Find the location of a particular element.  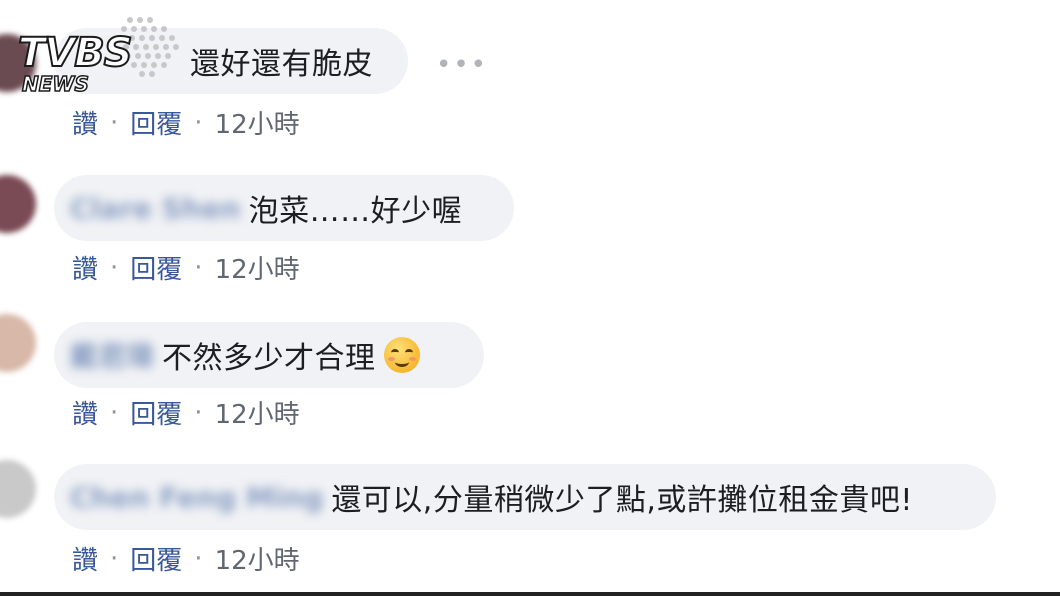

logo-sub-text: NEWS is located at coordinates (55, 84).